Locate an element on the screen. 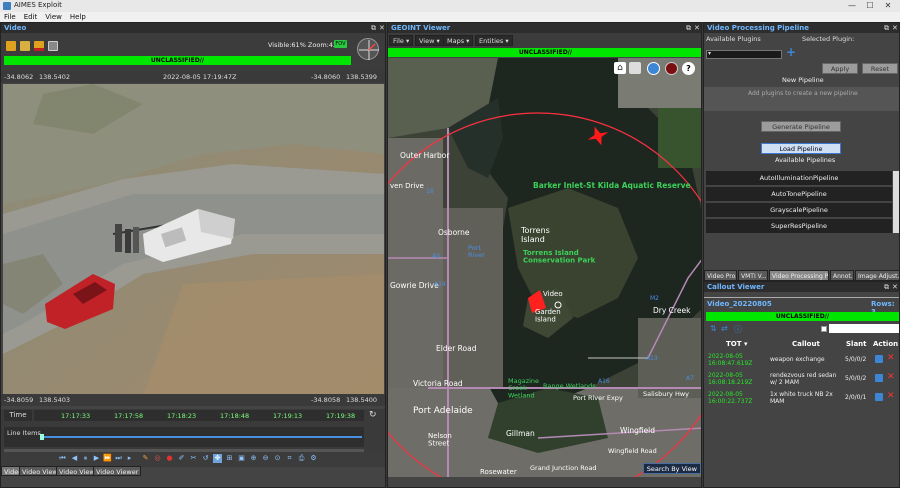  line-items-track: Line Items is located at coordinates (184, 437).